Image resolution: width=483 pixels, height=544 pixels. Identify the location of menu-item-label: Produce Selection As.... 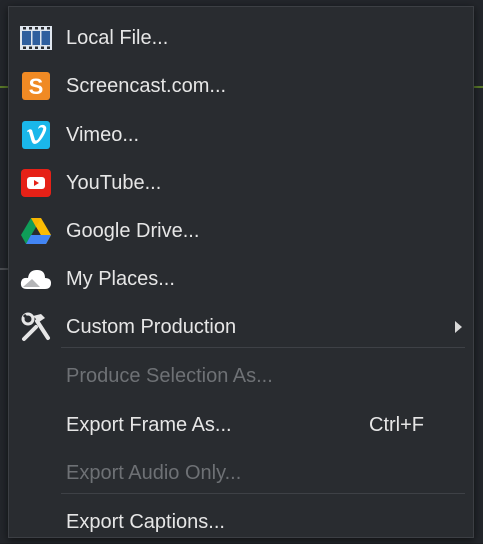
(169, 375).